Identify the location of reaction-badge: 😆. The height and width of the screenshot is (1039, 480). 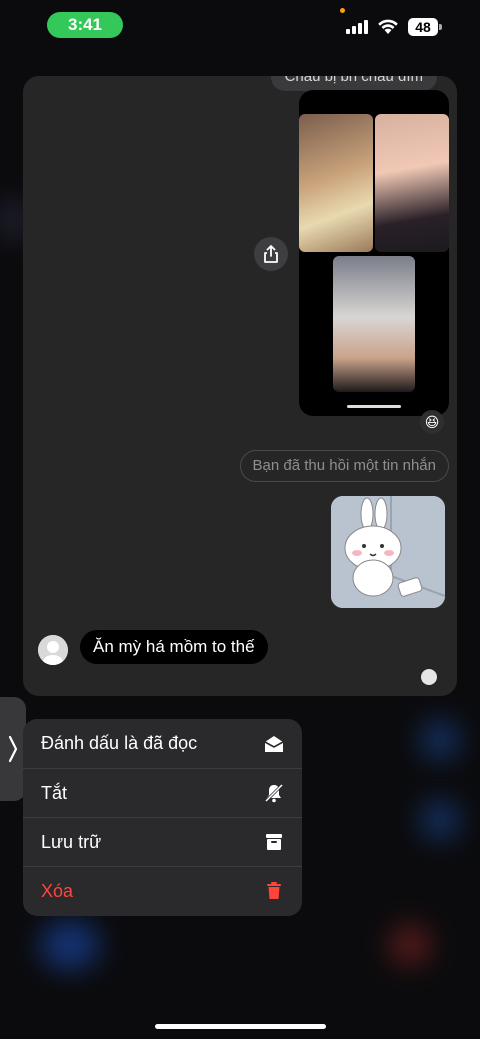
(432, 422).